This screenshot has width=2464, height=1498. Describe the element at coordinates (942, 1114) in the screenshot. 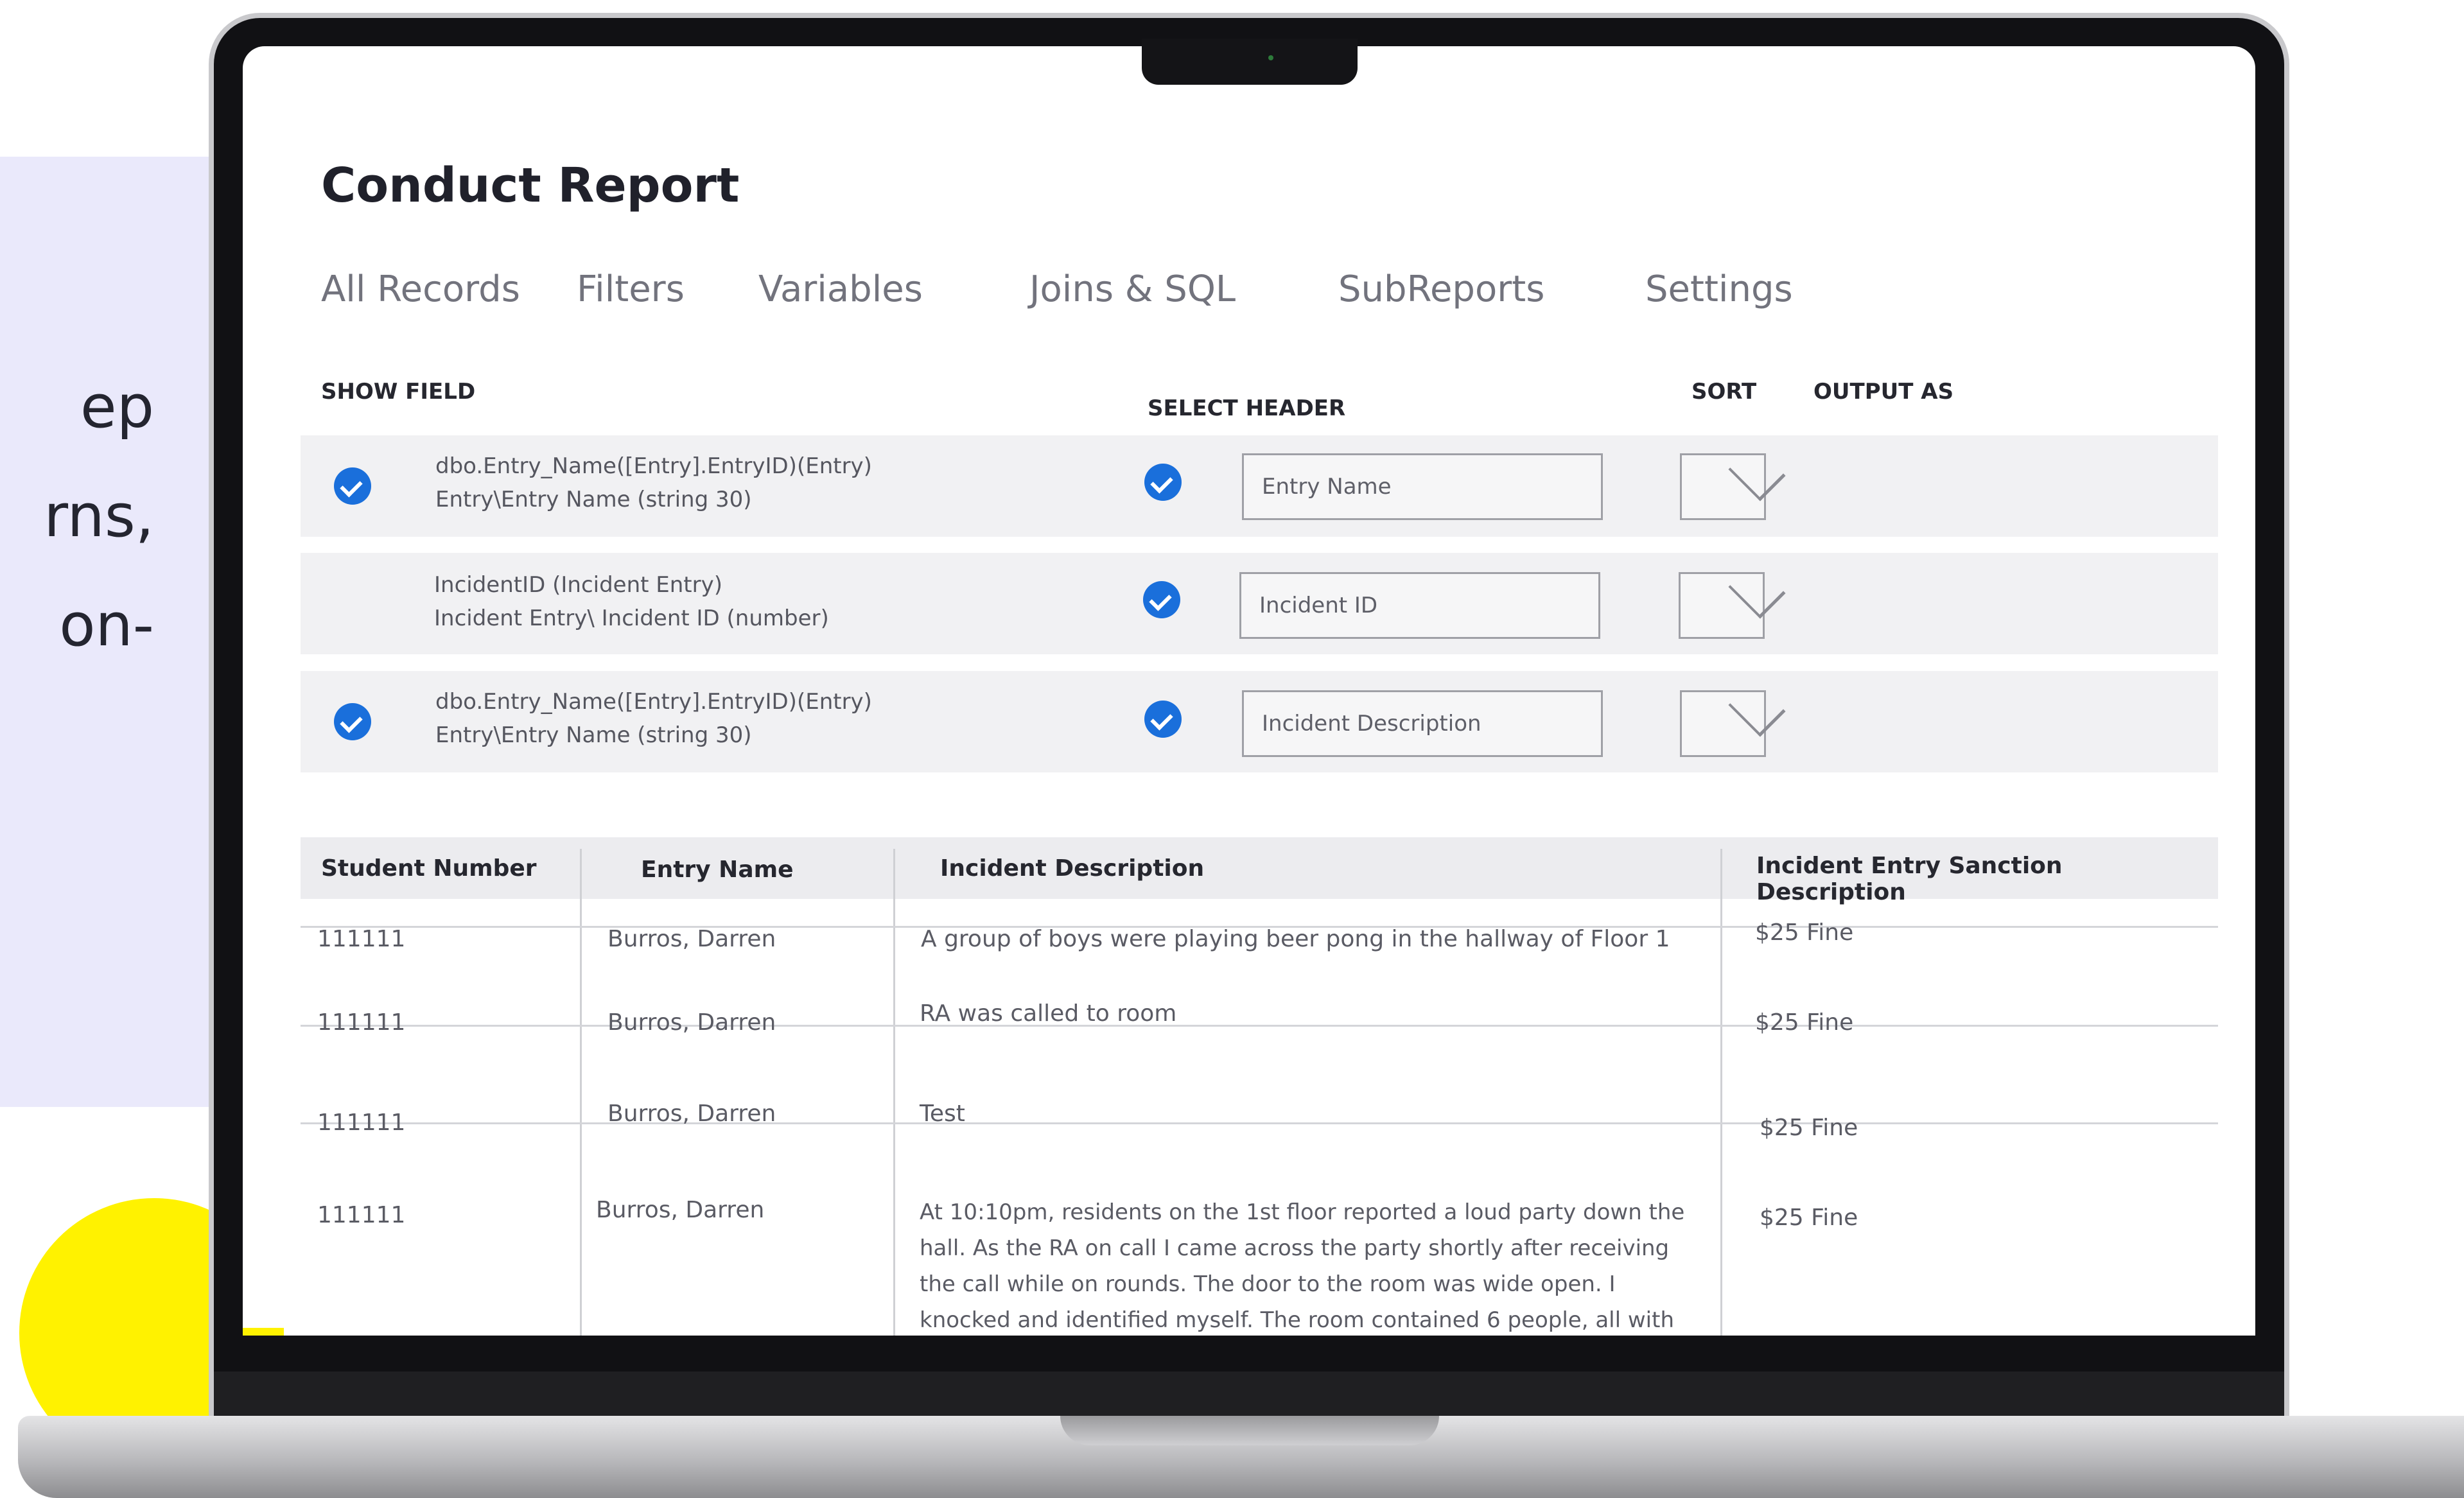

I see `cell-incident-description: Test` at that location.